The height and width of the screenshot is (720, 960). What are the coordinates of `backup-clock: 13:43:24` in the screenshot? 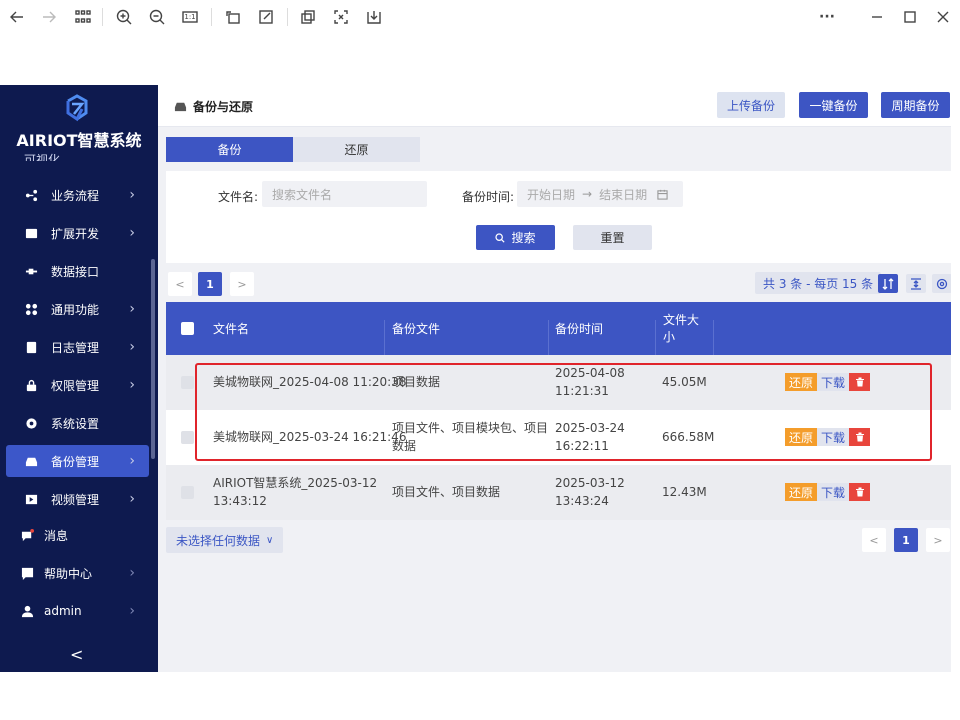 It's located at (582, 501).